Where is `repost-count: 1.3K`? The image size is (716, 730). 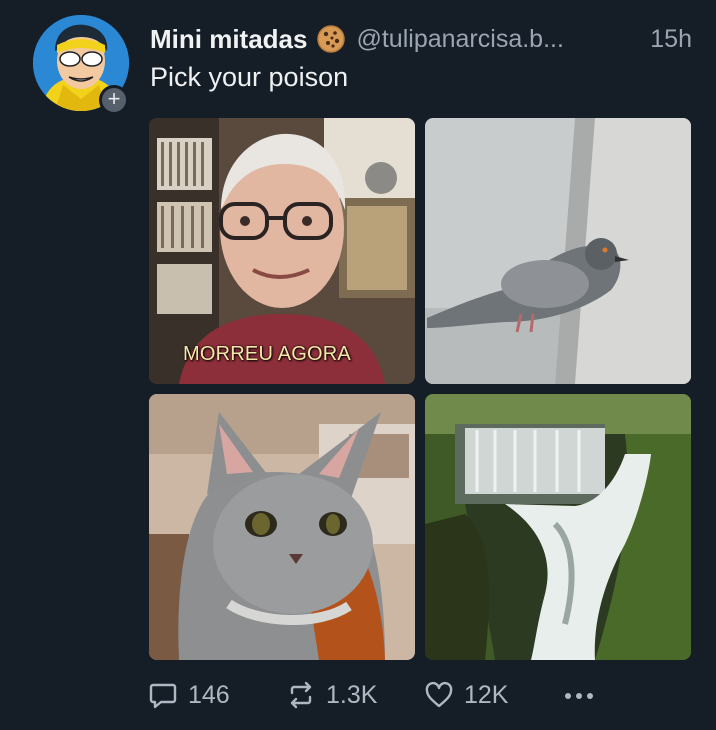
repost-count: 1.3K is located at coordinates (352, 694).